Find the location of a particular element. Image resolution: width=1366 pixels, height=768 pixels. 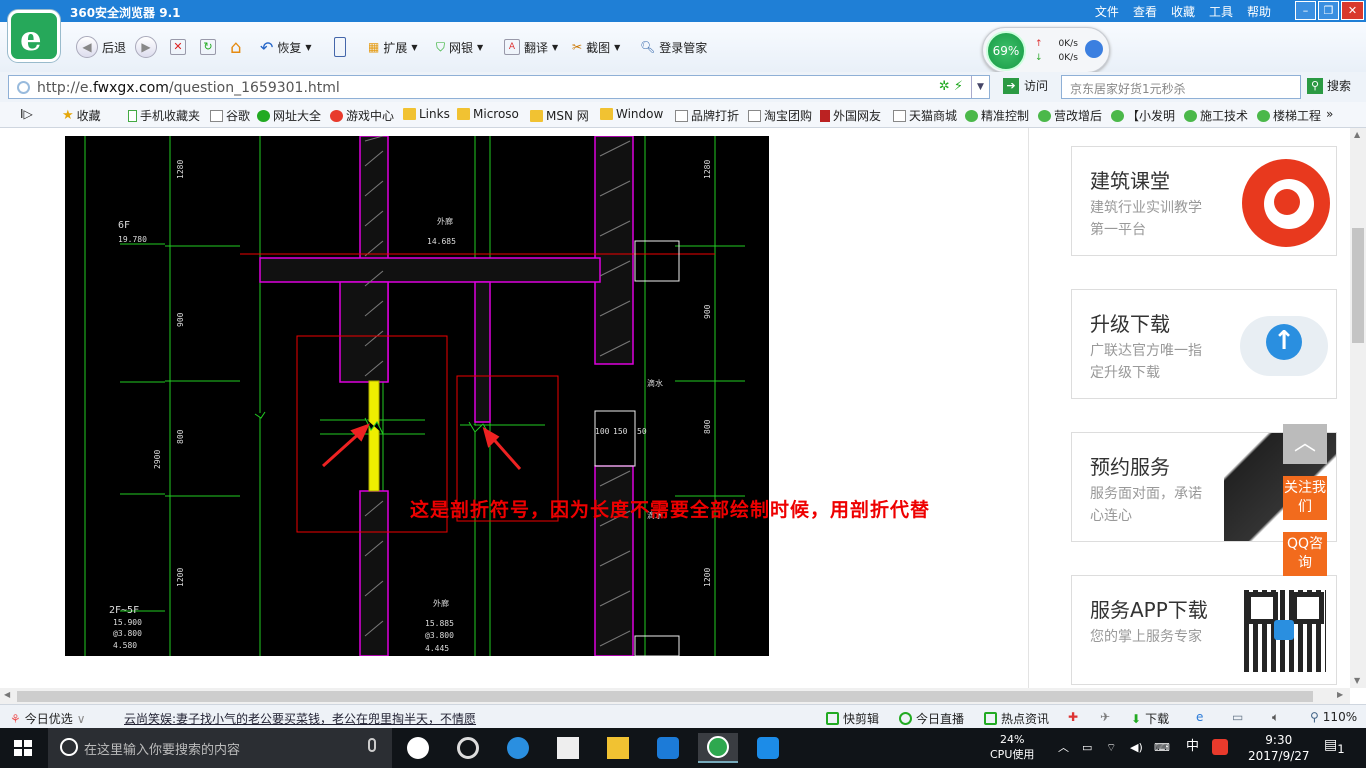

phone-button is located at coordinates (340, 47).